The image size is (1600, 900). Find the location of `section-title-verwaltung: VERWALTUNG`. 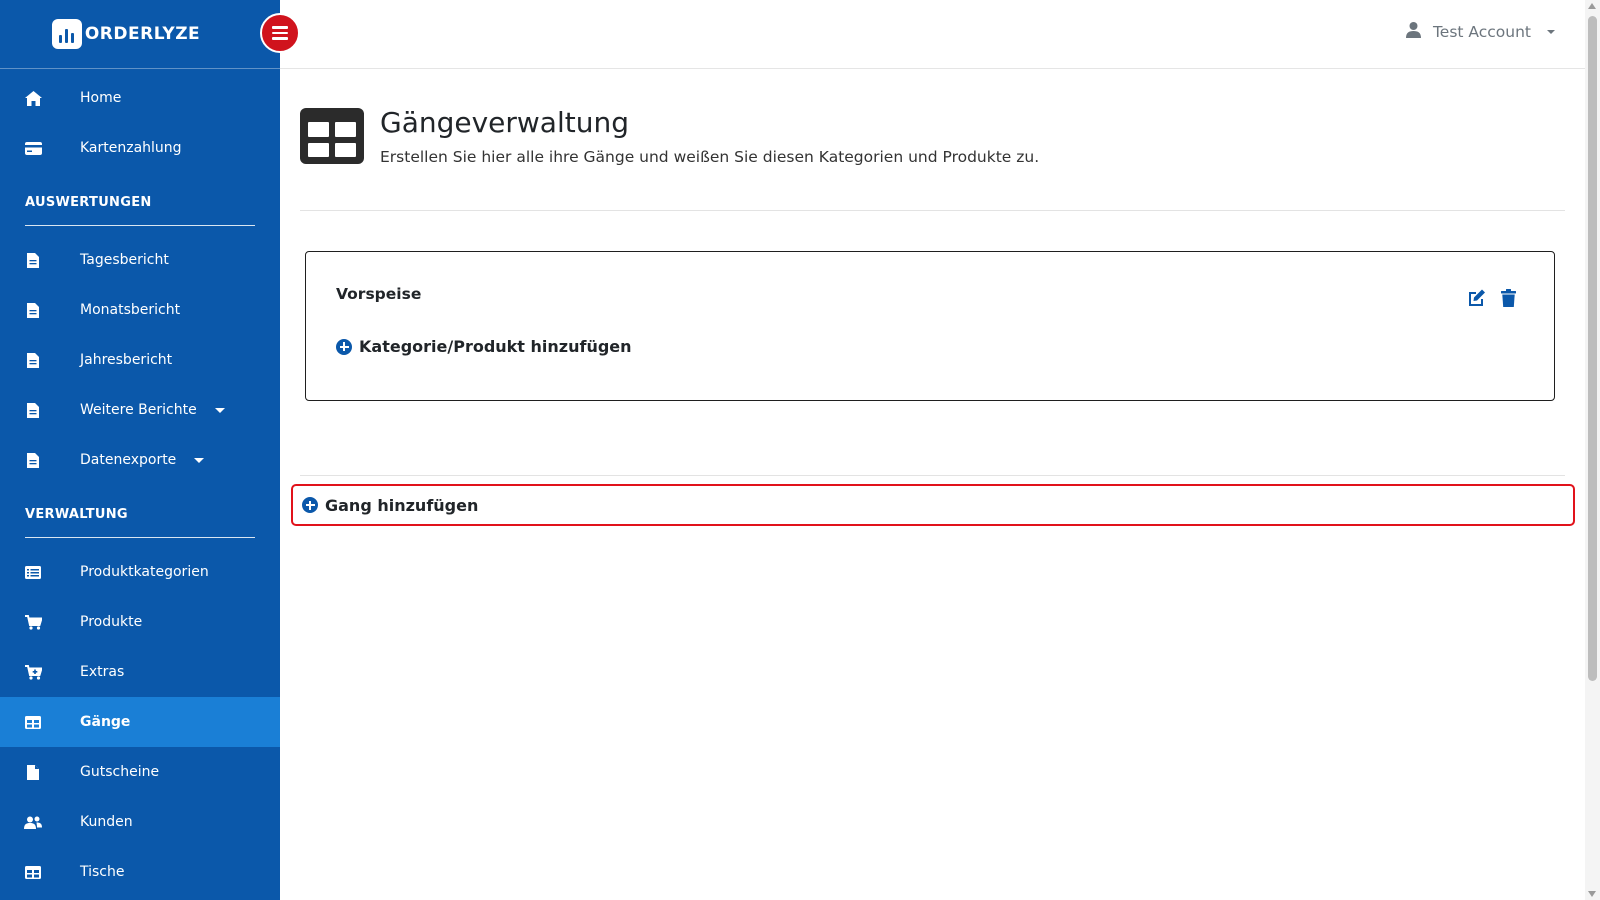

section-title-verwaltung: VERWALTUNG is located at coordinates (76, 514).